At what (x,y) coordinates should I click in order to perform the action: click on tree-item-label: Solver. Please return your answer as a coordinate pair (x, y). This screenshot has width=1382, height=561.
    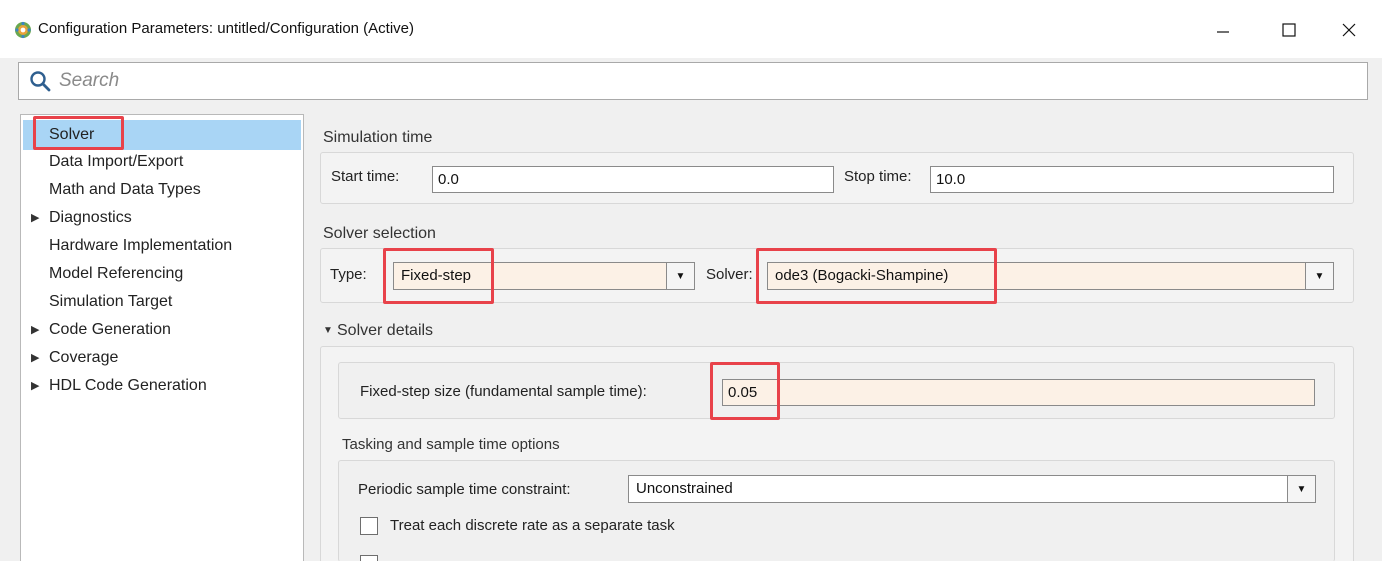
    Looking at the image, I should click on (72, 134).